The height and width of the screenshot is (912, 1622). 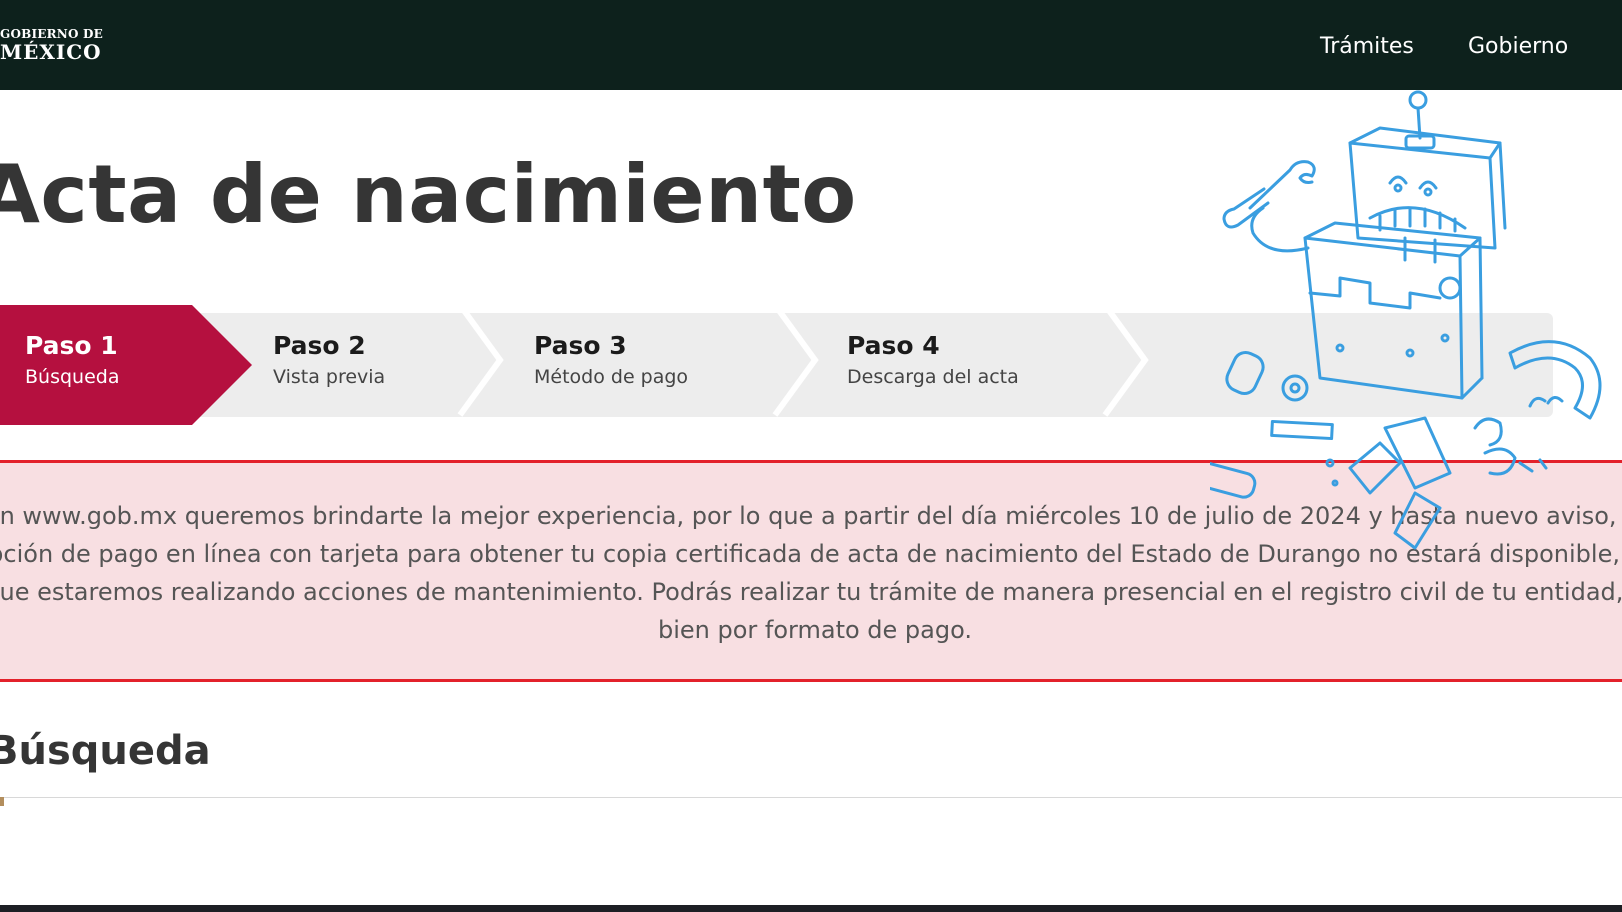 I want to click on section-divider, so click(x=811, y=797).